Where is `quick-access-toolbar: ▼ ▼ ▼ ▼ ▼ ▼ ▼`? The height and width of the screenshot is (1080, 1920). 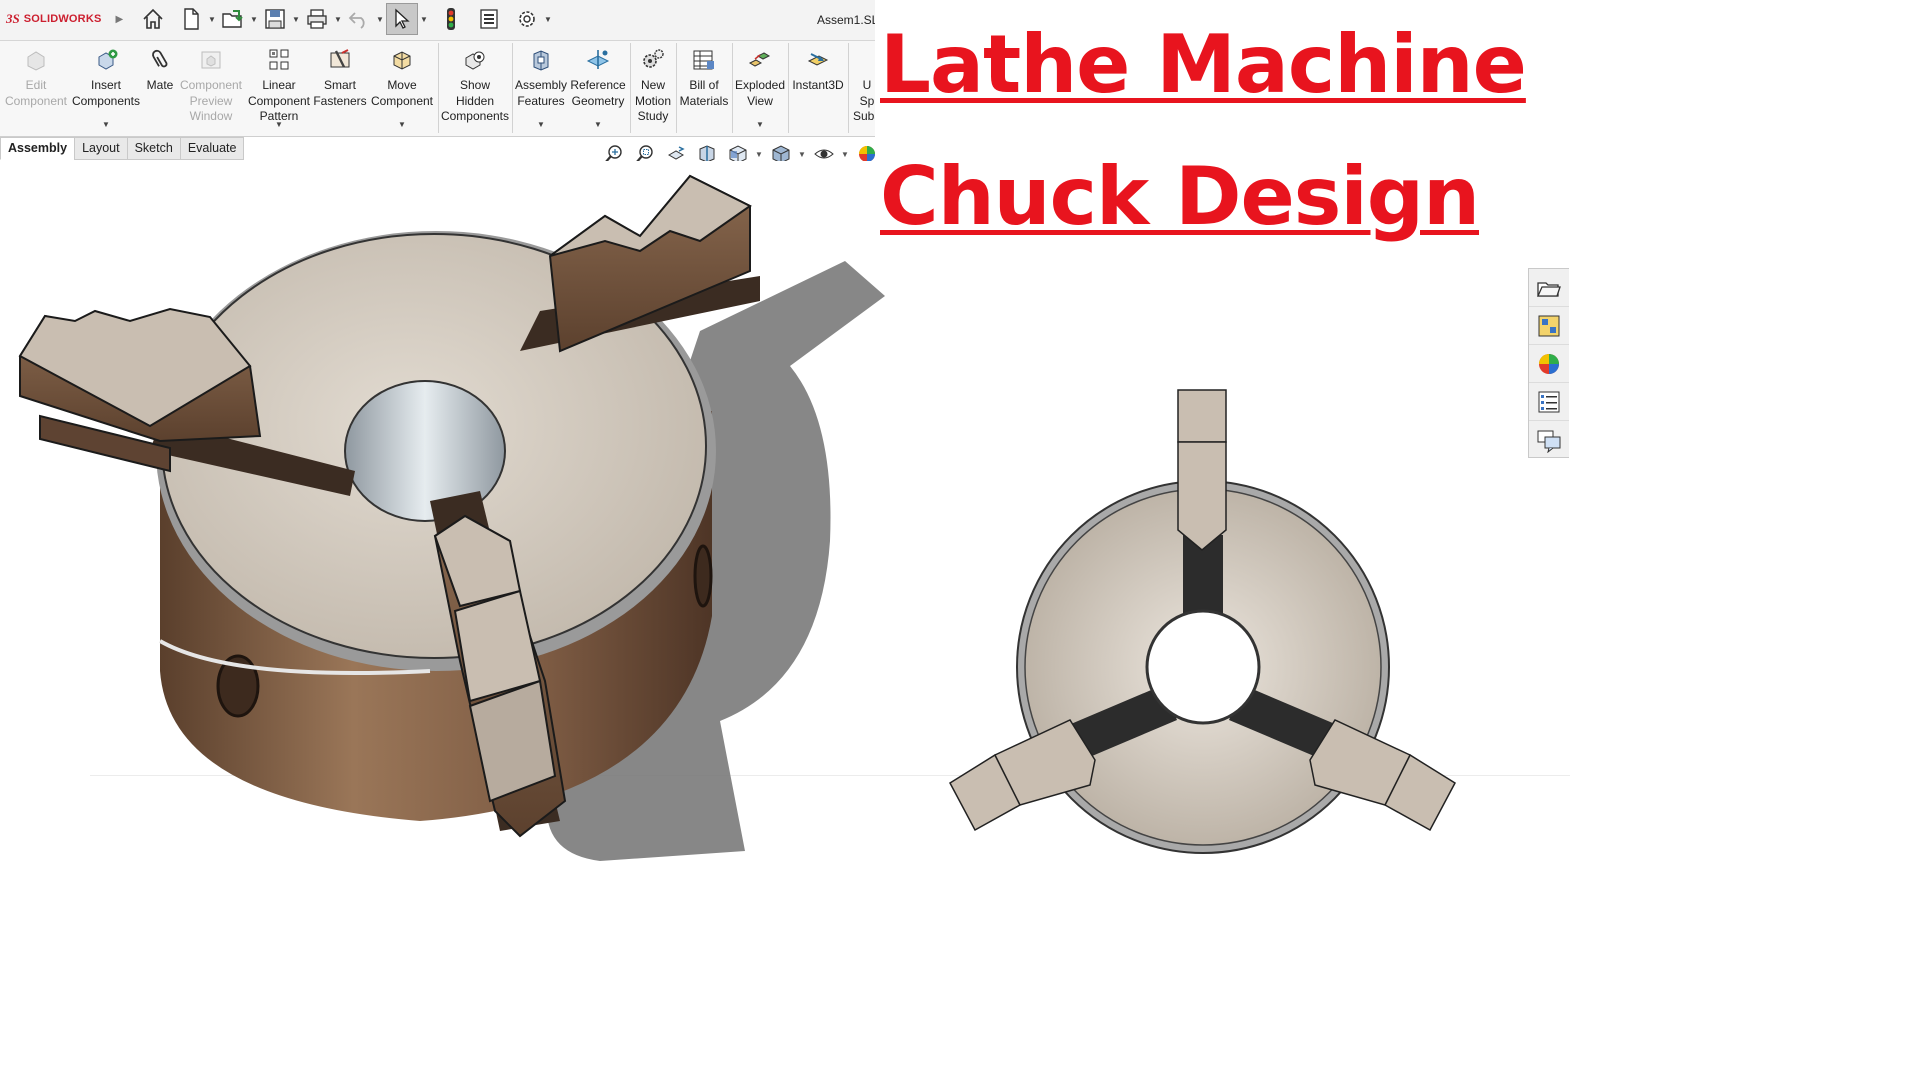 quick-access-toolbar: ▼ ▼ ▼ ▼ ▼ ▼ ▼ is located at coordinates (346, 19).